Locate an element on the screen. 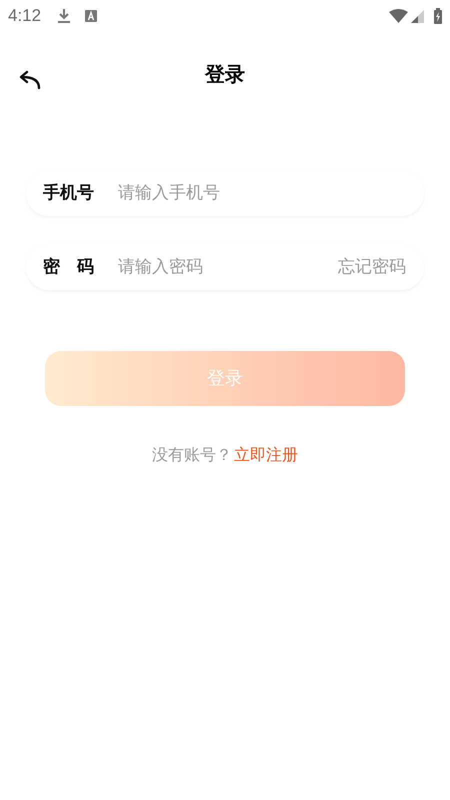  battery-icon is located at coordinates (438, 16).